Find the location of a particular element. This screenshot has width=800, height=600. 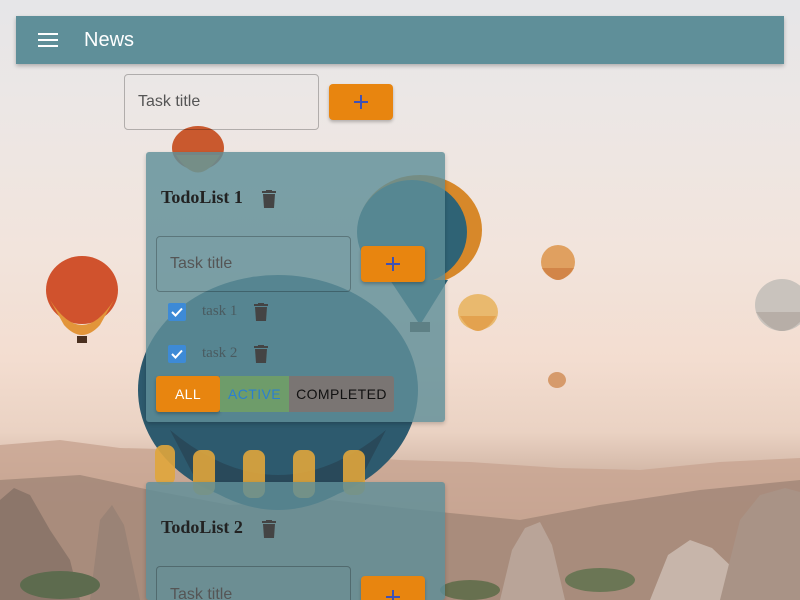

app-bar: News is located at coordinates (400, 40).